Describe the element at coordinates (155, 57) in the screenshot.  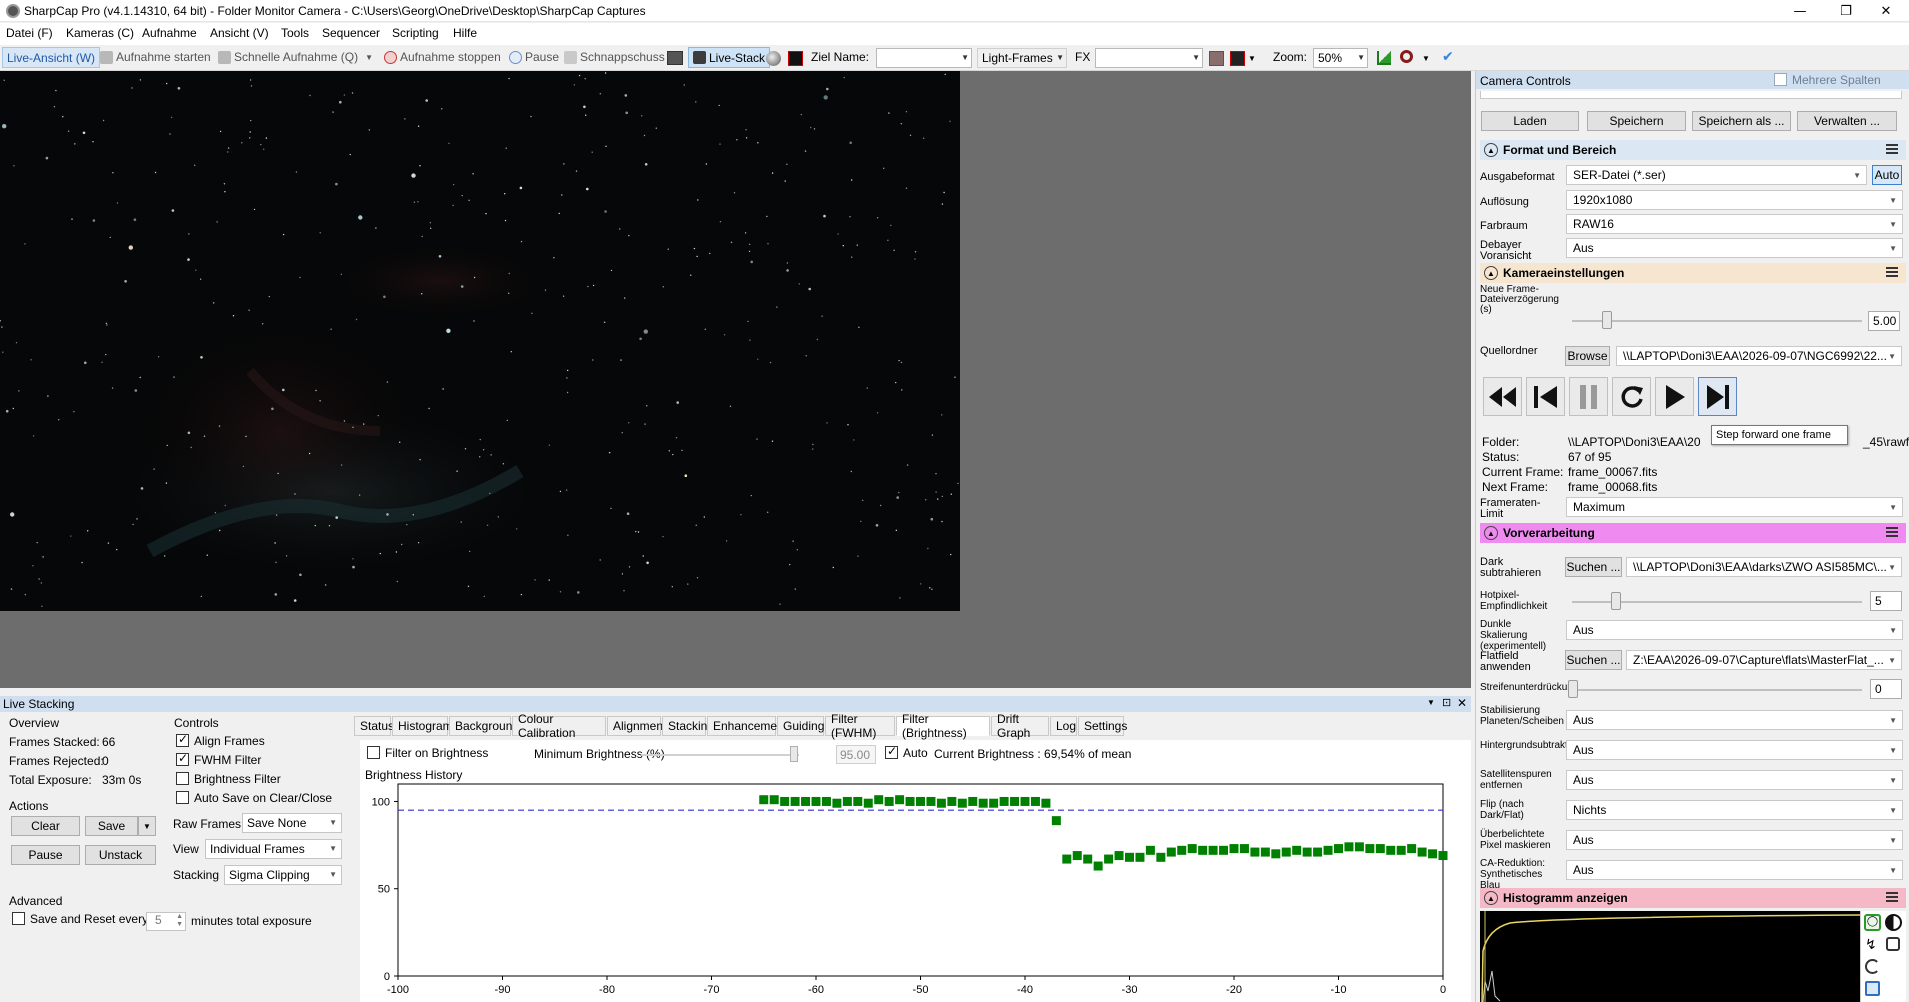
I see `start-capture-button: Aufnahme starten` at that location.